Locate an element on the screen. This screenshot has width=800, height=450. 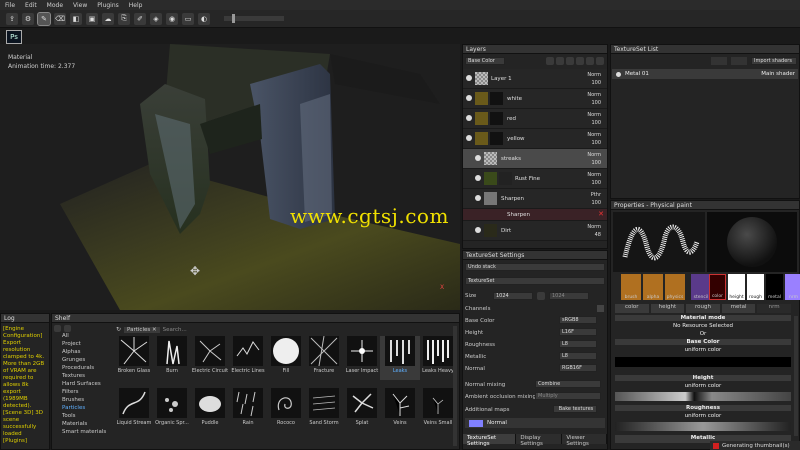
shelf-item: Broken Glass is located at coordinates (134, 358).